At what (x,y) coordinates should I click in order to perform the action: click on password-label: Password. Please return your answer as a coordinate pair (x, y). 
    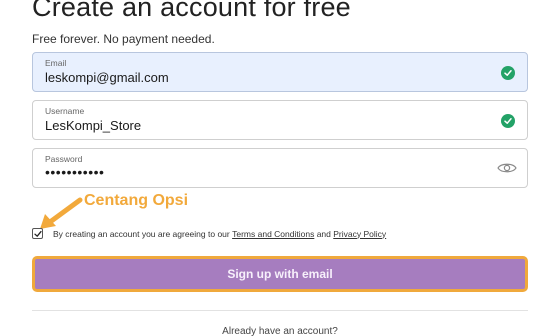
    Looking at the image, I should click on (64, 159).